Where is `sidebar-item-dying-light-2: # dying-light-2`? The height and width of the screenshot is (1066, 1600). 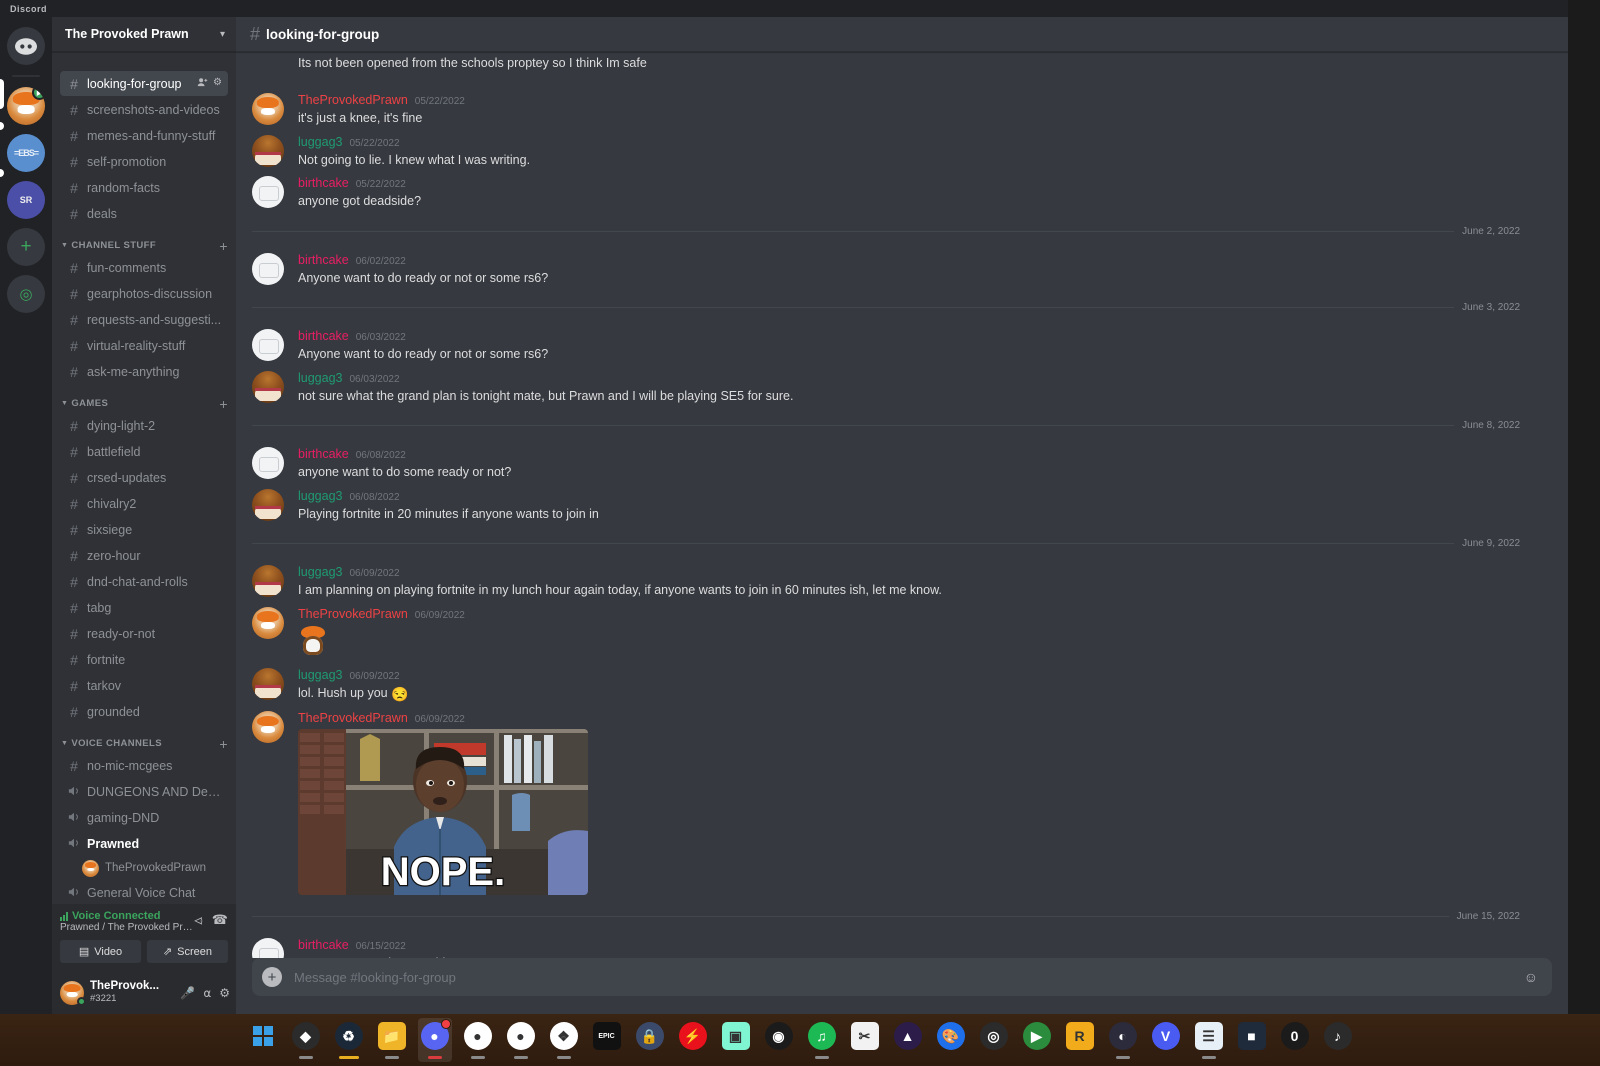
sidebar-item-dying-light-2: # dying-light-2 is located at coordinates (144, 425).